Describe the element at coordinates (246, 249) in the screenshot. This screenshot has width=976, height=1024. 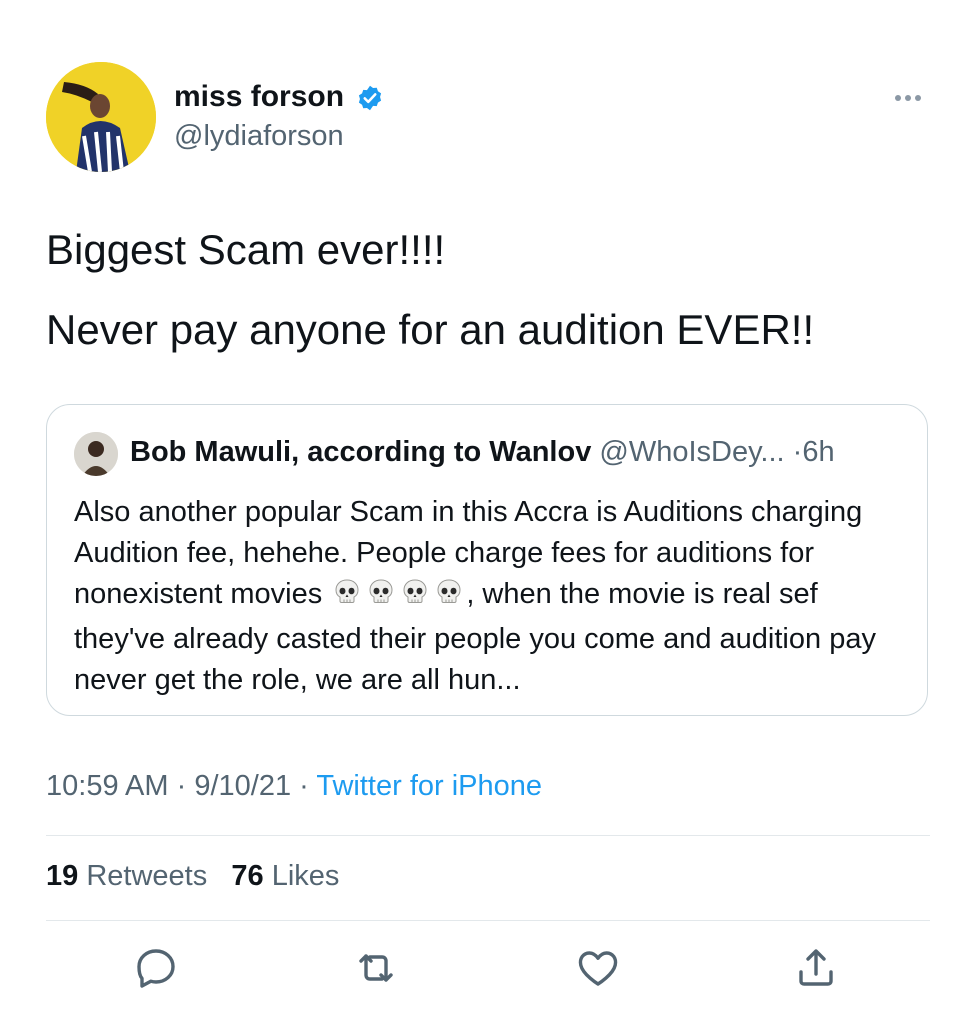
I see `tweet-text-line-1: Biggest Scam ever!!!!` at that location.